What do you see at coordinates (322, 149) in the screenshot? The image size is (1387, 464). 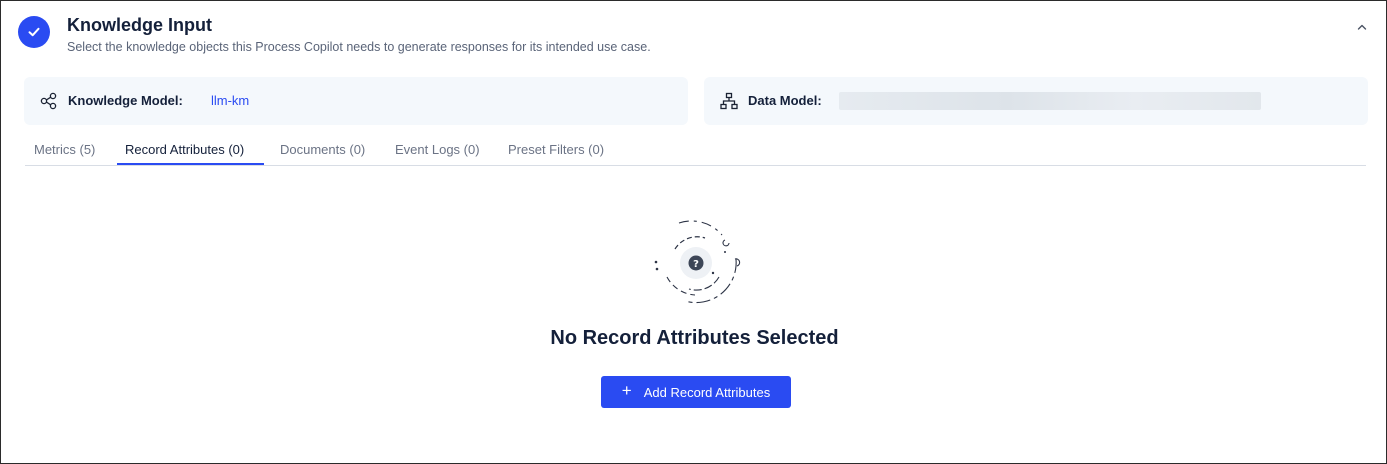 I see `tab-documents: Documents (0)` at bounding box center [322, 149].